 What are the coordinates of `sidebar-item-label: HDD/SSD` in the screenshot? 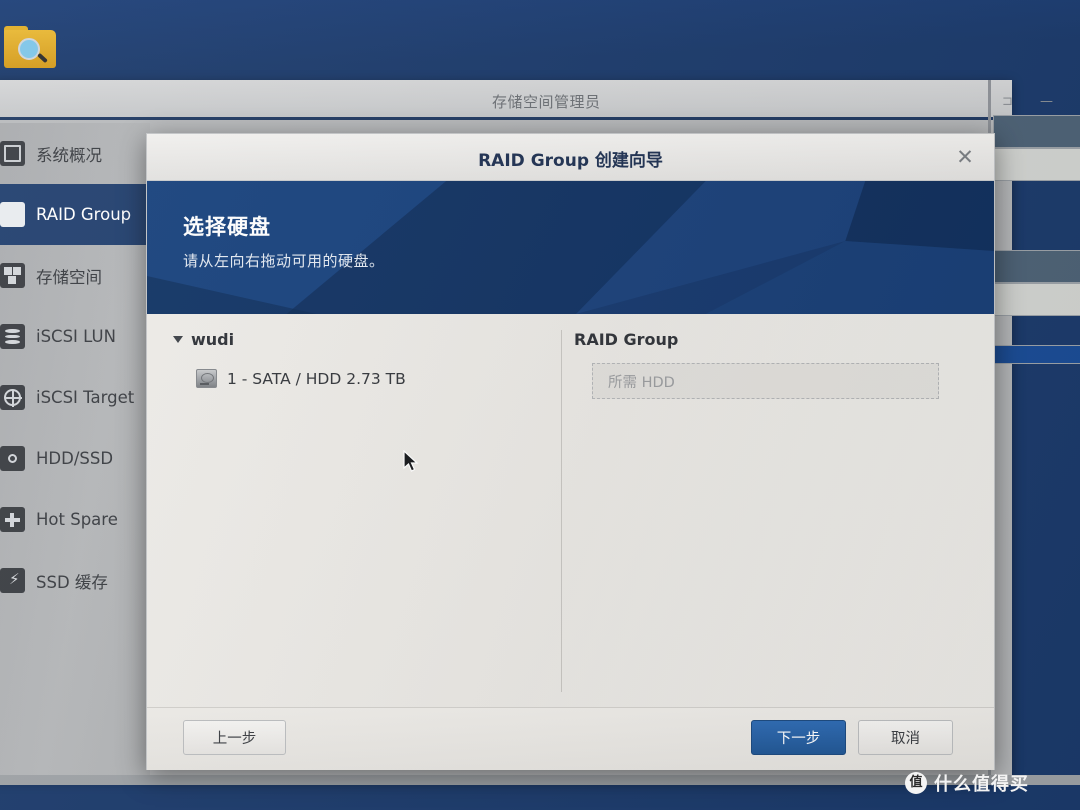 It's located at (75, 458).